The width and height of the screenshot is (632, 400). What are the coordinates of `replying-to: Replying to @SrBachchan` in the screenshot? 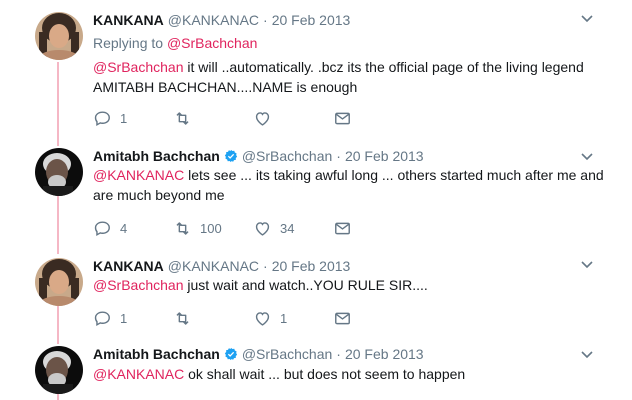 It's located at (175, 43).